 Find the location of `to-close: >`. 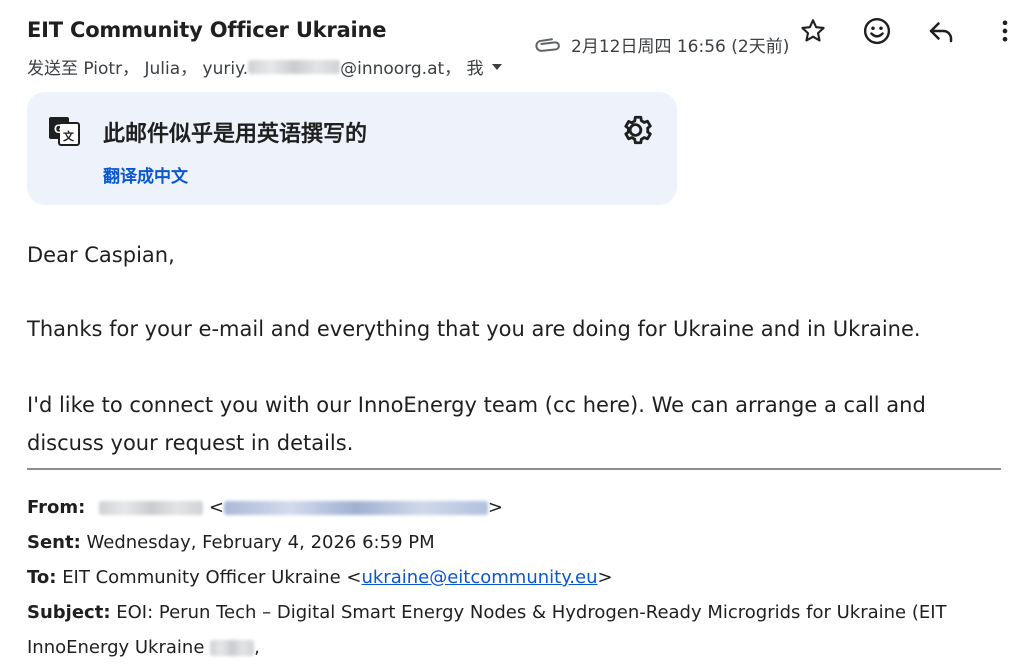

to-close: > is located at coordinates (605, 577).